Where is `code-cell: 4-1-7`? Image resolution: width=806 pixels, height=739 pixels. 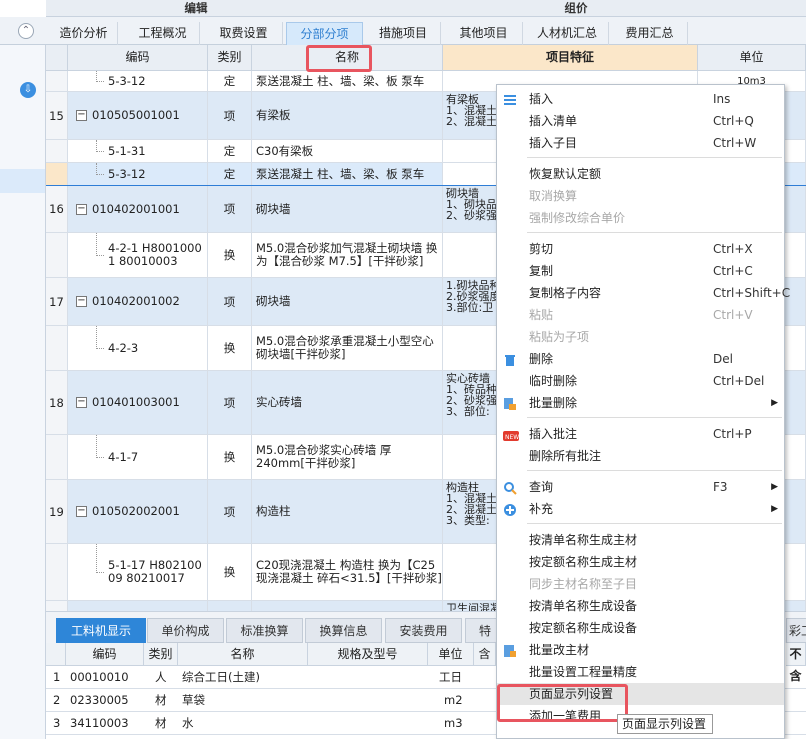 code-cell: 4-1-7 is located at coordinates (138, 457).